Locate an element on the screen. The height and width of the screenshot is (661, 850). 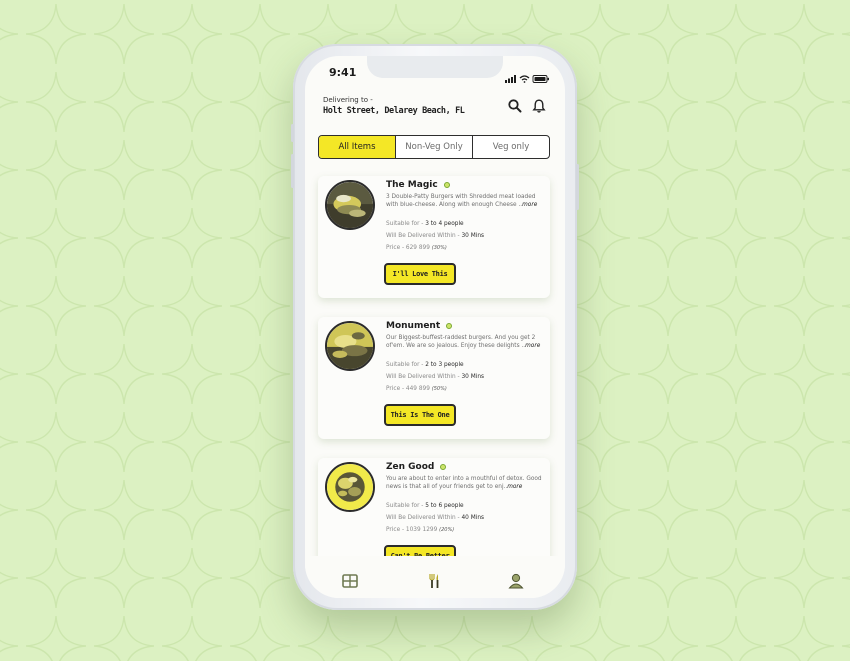
signal-wifi-battery-icon is located at coordinates (527, 79).